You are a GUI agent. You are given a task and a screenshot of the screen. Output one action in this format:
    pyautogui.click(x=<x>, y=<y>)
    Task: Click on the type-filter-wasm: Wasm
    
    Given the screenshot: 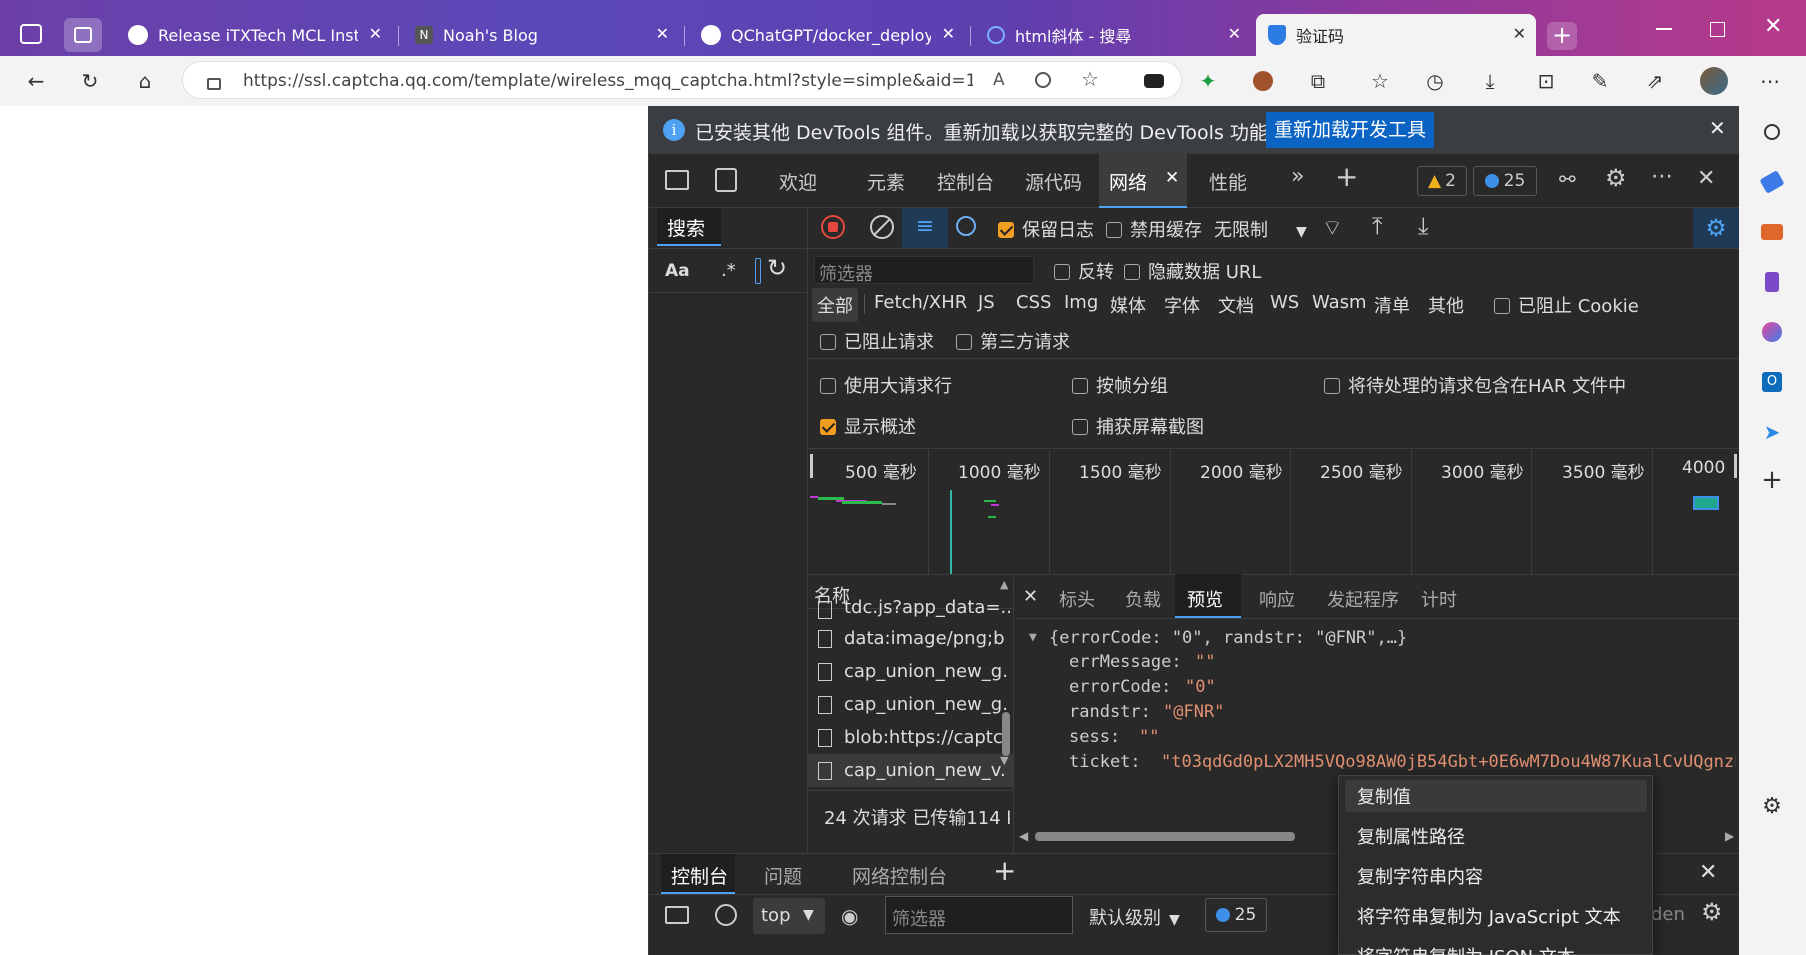 What is the action you would take?
    pyautogui.click(x=1339, y=302)
    